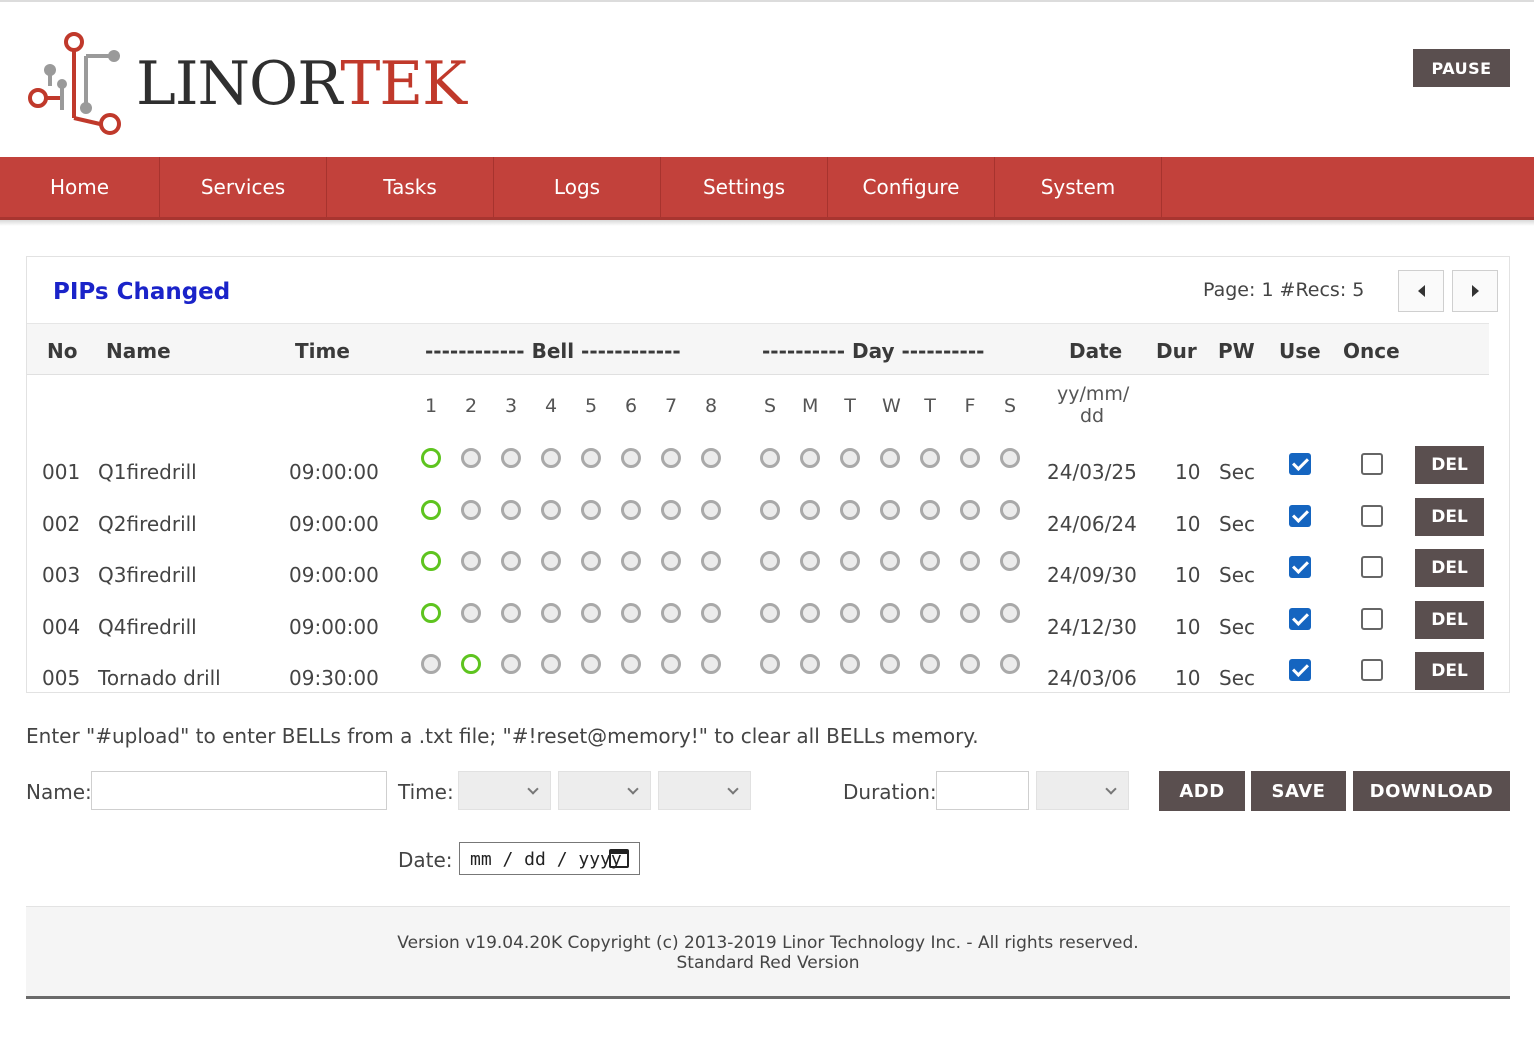 The image size is (1534, 1039). What do you see at coordinates (1202, 791) in the screenshot?
I see `add-button: ADD` at bounding box center [1202, 791].